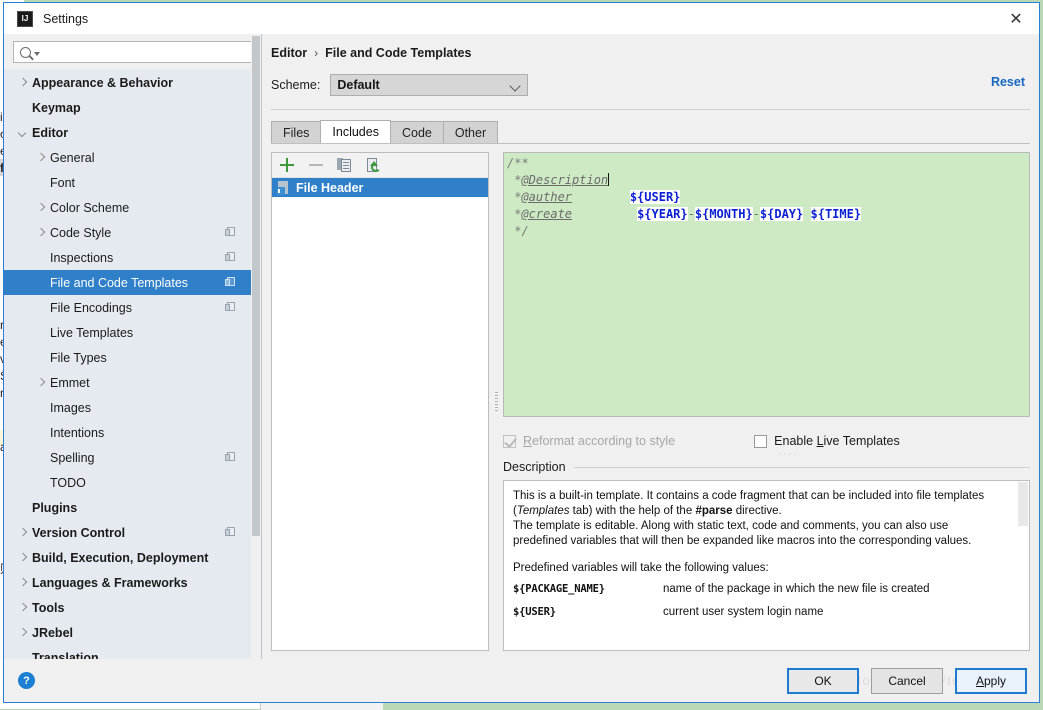 This screenshot has width=1043, height=710. I want to click on template-category-tabs: Files Includes Code Other, so click(650, 131).